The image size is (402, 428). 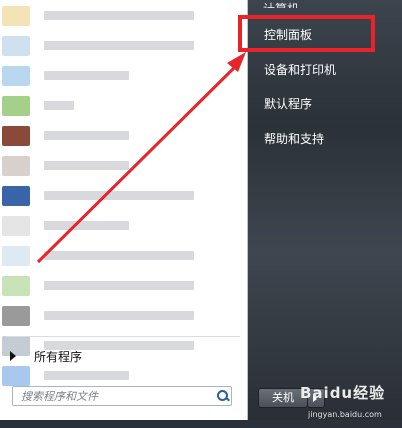 I want to click on search-box, so click(x=122, y=396).